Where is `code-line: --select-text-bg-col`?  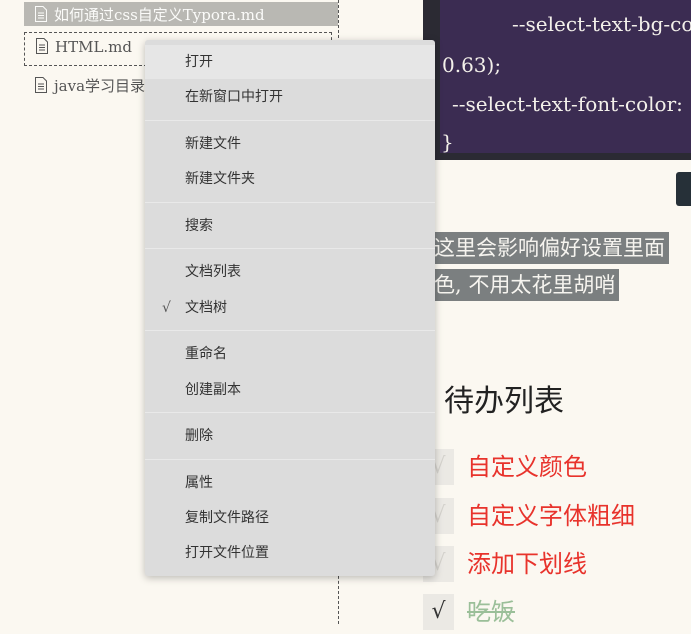
code-line: --select-text-bg-col is located at coordinates (601, 24).